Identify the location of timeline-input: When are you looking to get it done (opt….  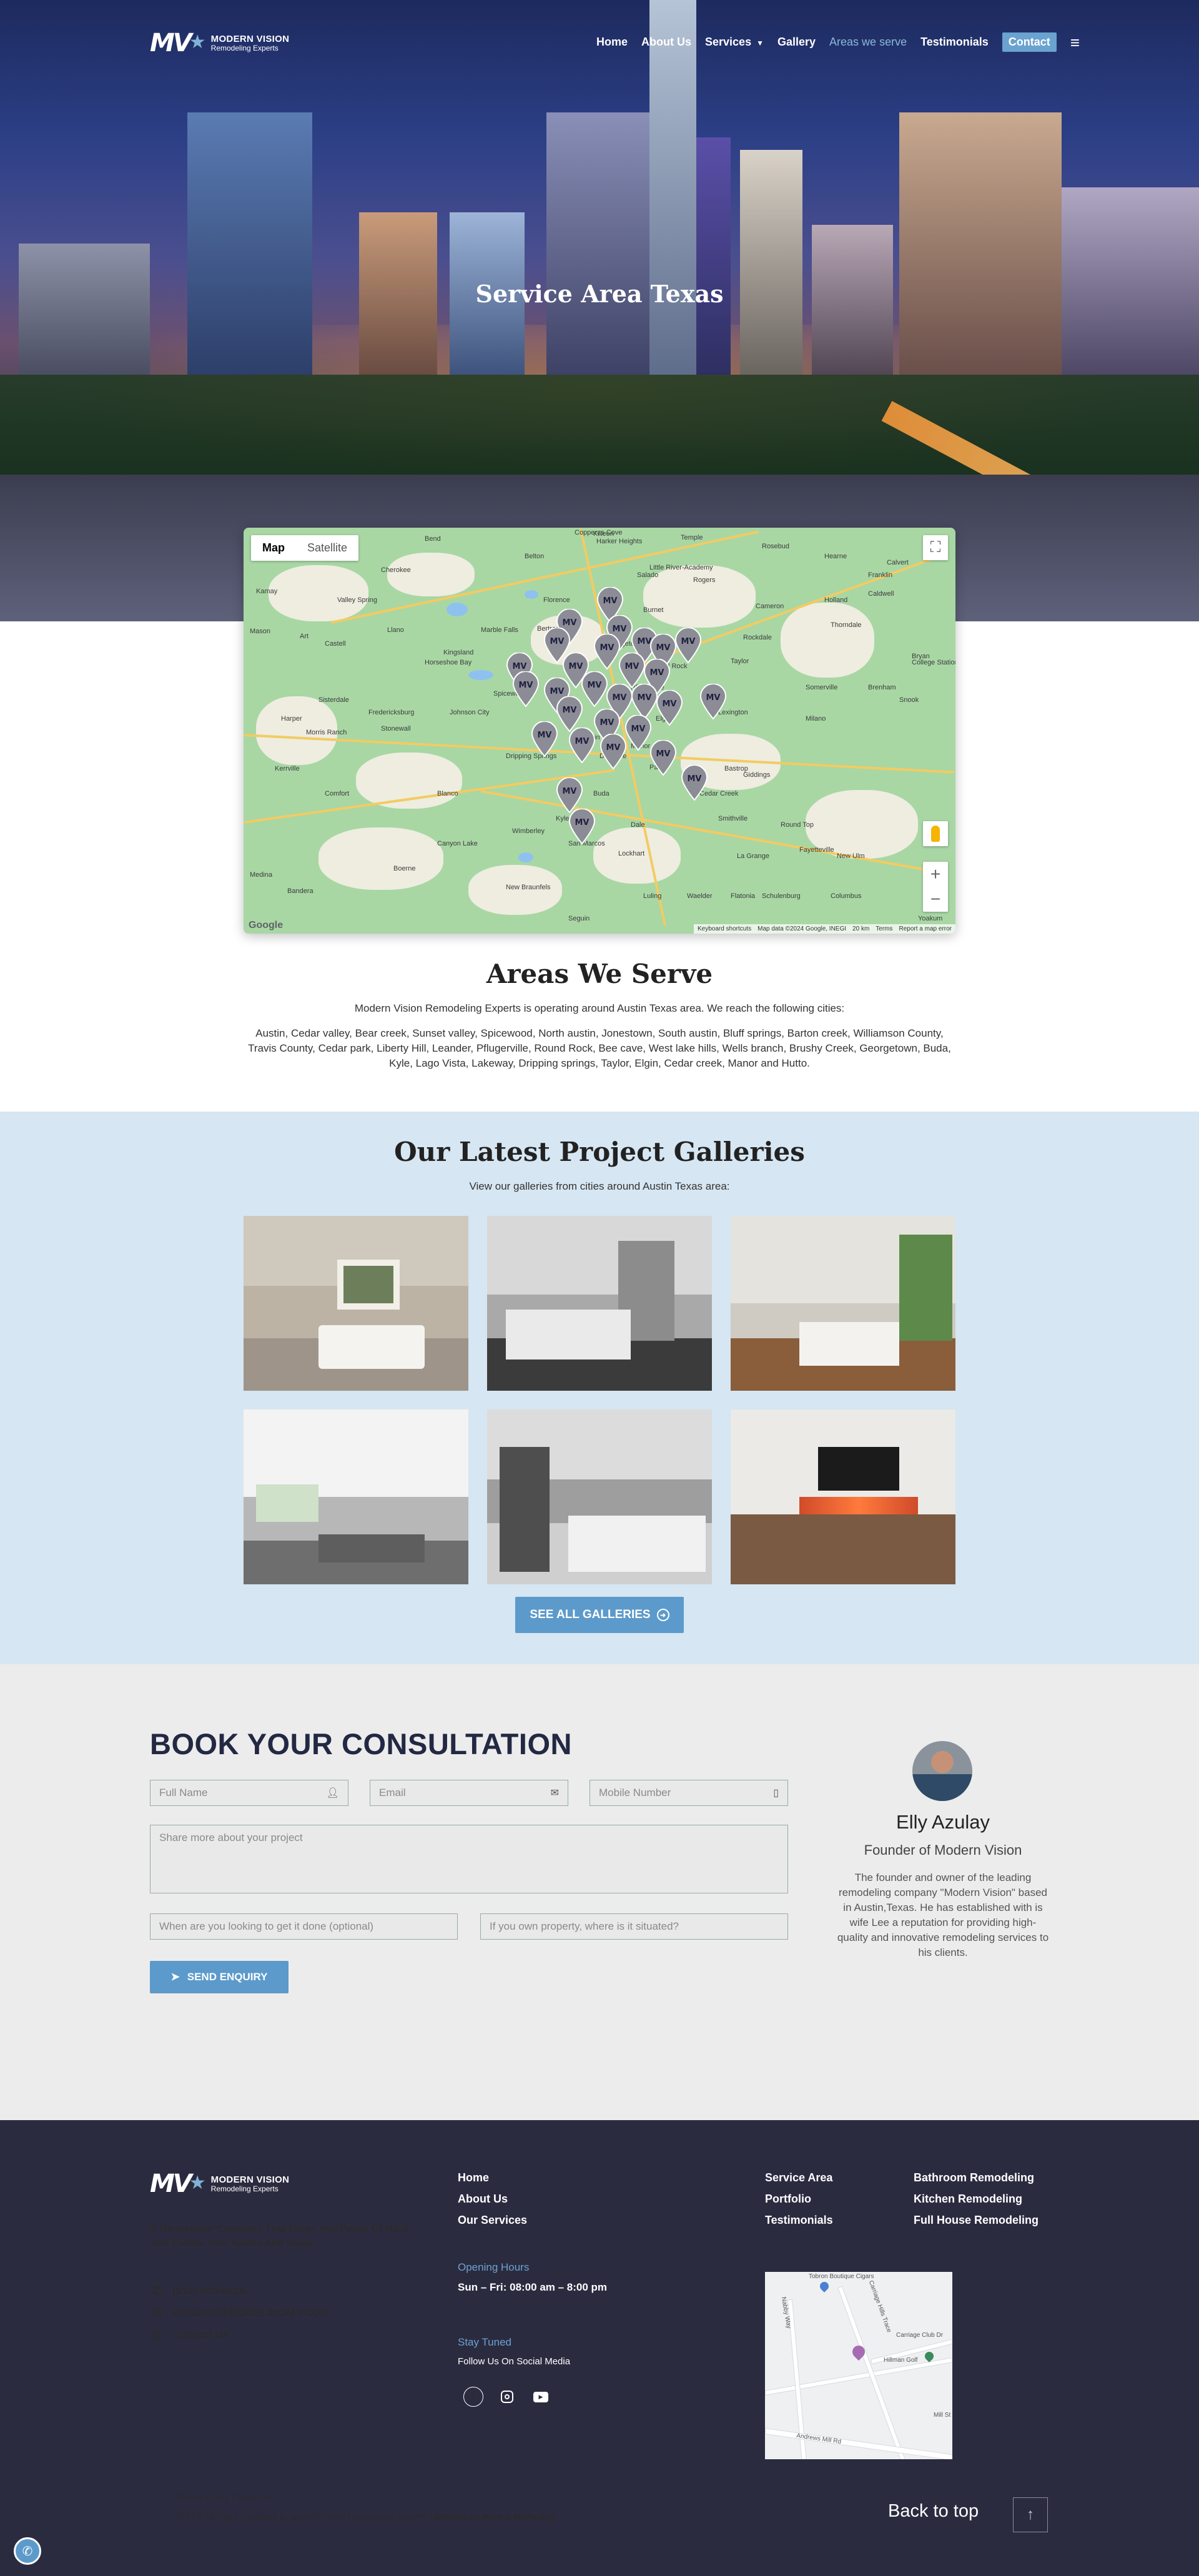
(304, 1927).